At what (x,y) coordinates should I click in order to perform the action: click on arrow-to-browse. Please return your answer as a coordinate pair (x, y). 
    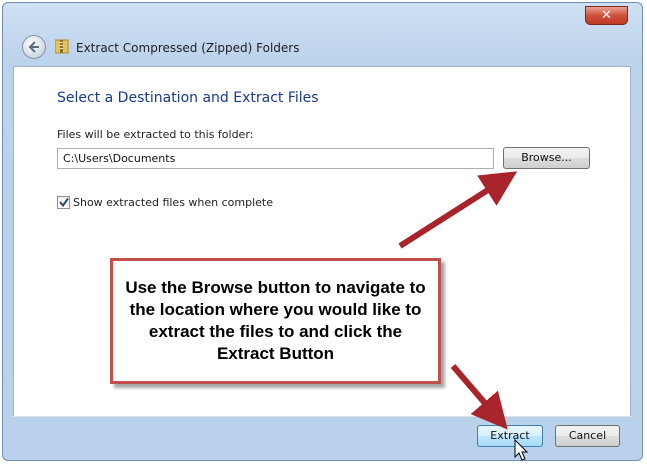
    Looking at the image, I should click on (458, 210).